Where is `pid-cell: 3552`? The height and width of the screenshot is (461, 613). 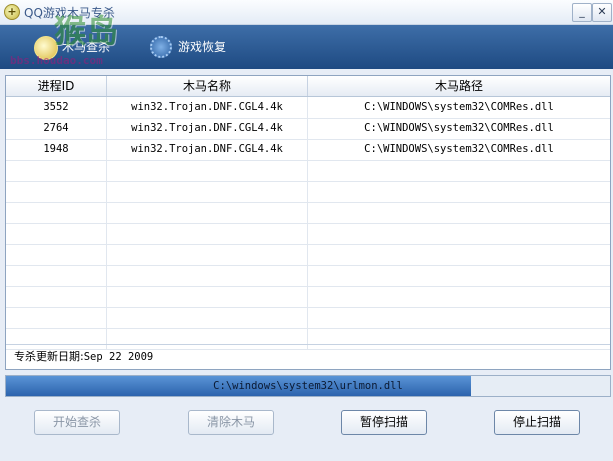 pid-cell: 3552 is located at coordinates (56, 107).